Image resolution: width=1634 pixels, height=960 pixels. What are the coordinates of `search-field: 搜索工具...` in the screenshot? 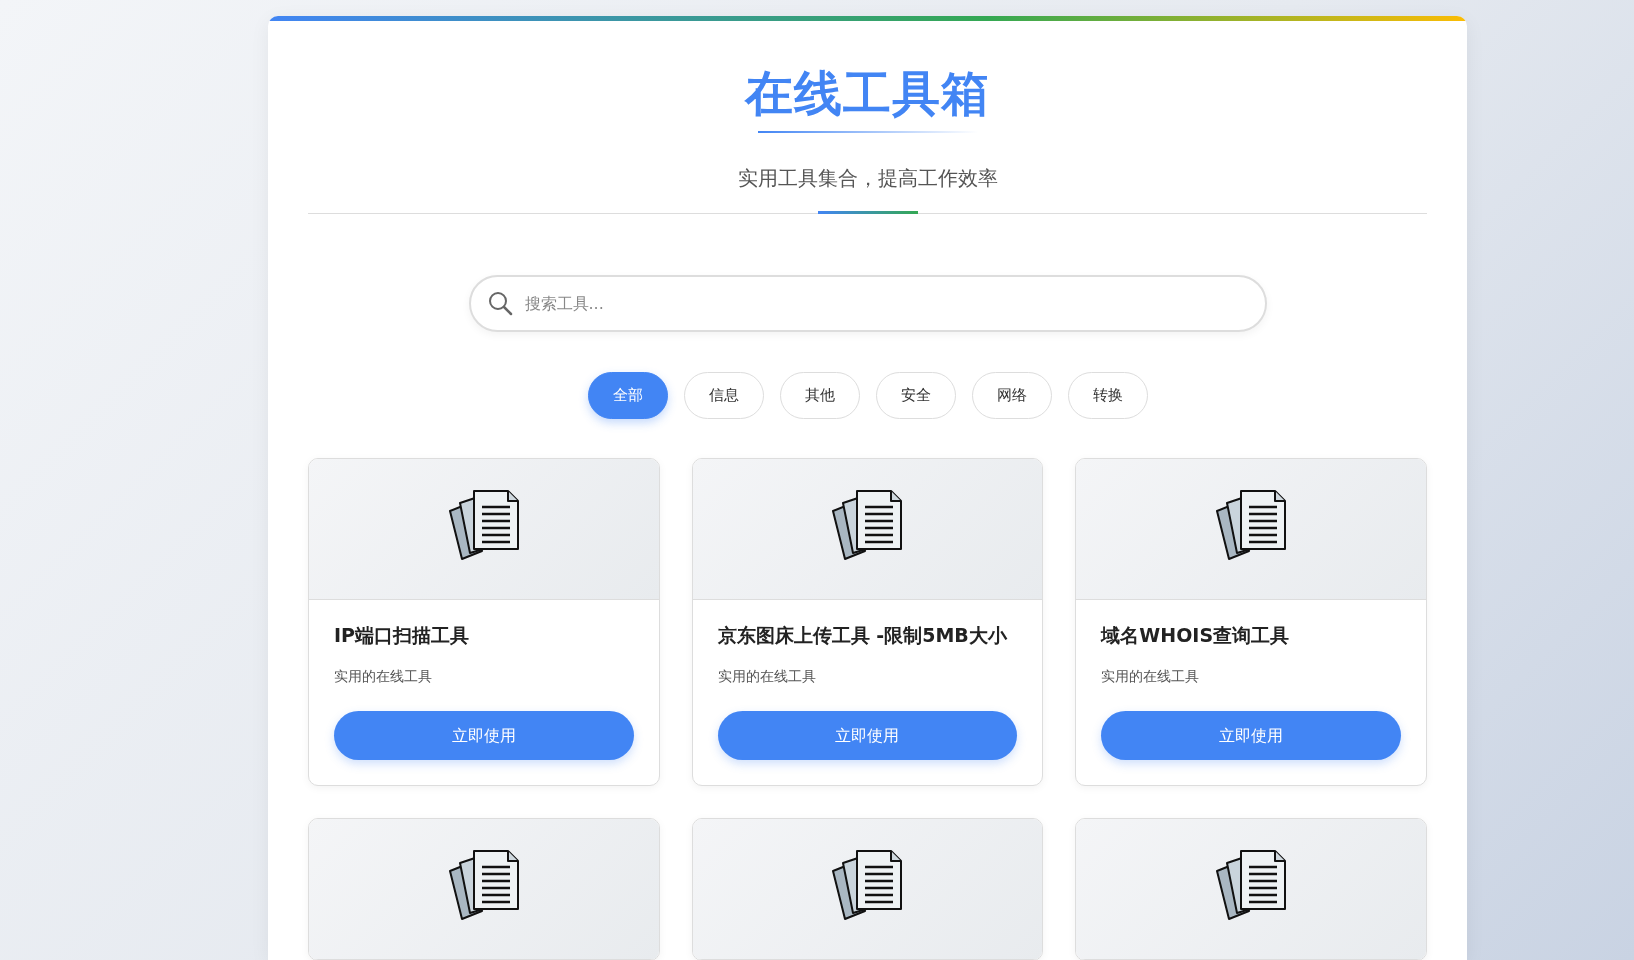 It's located at (867, 303).